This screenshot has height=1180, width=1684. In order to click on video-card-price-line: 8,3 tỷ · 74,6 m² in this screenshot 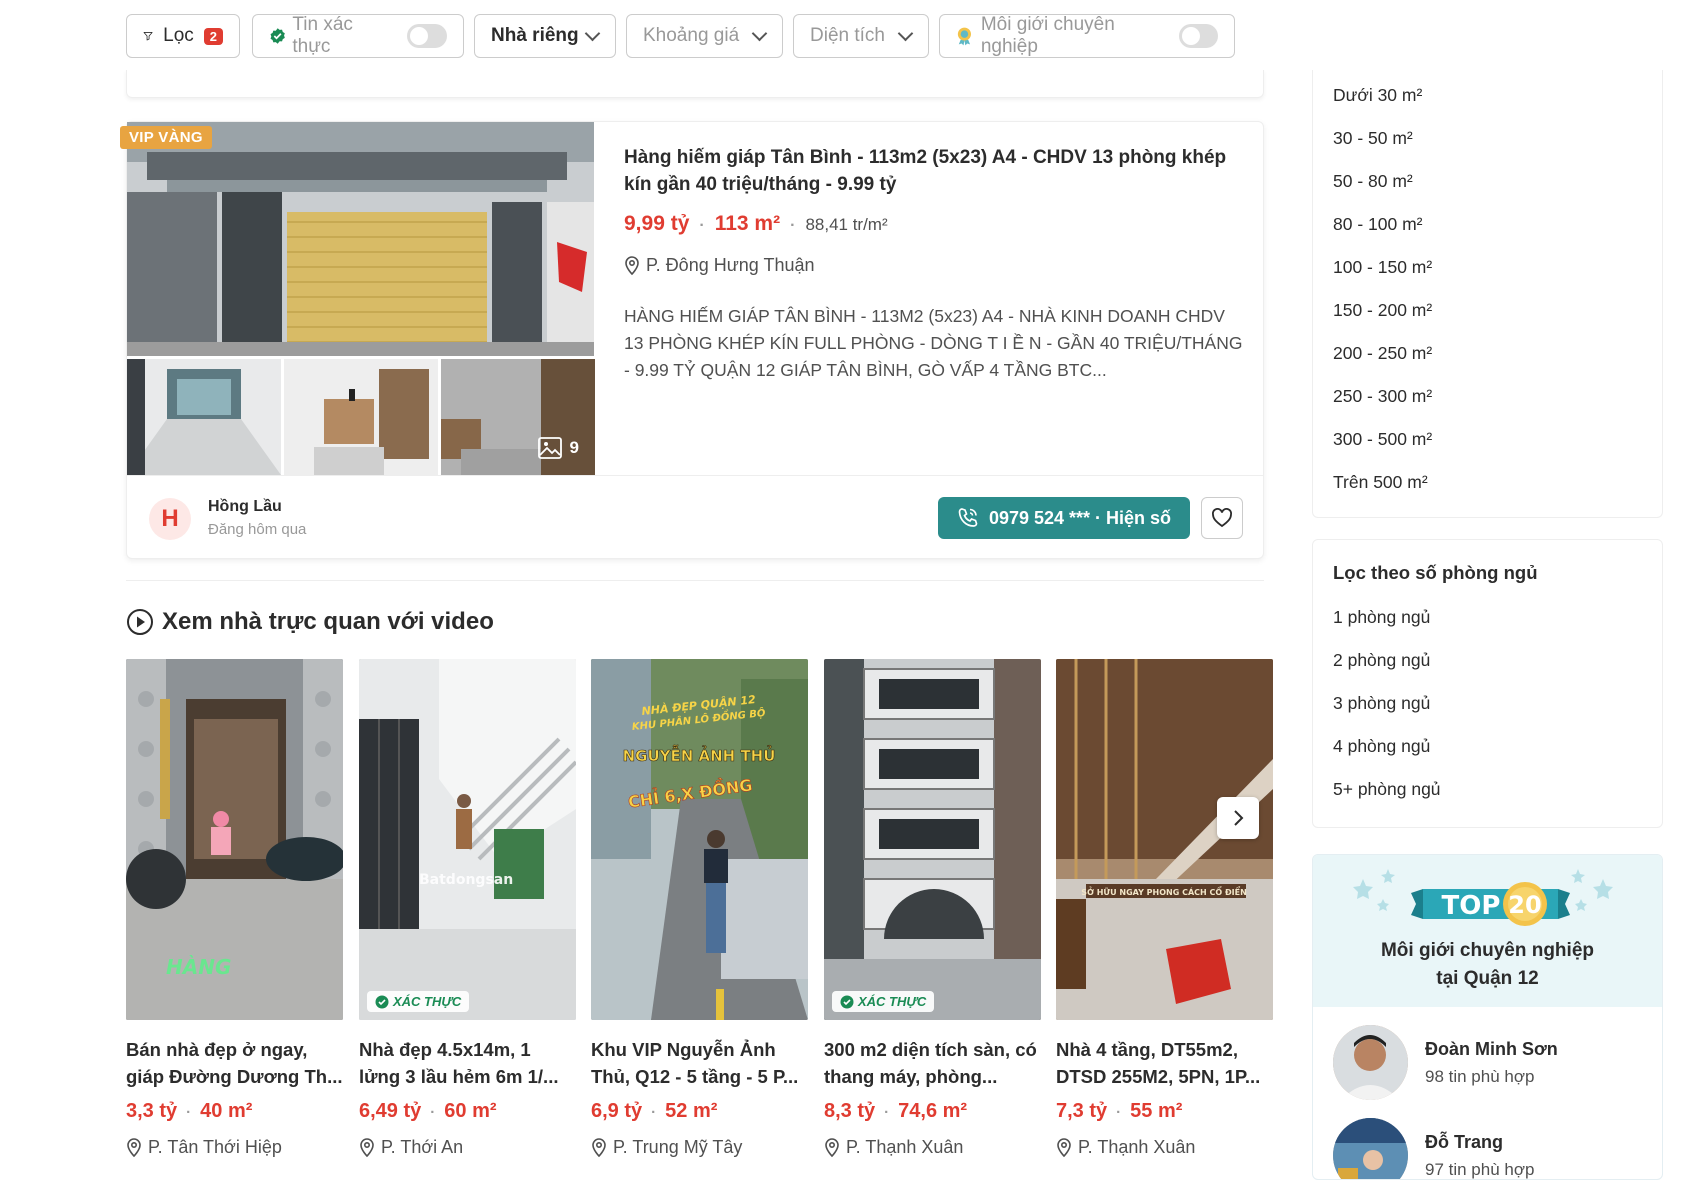, I will do `click(932, 1111)`.